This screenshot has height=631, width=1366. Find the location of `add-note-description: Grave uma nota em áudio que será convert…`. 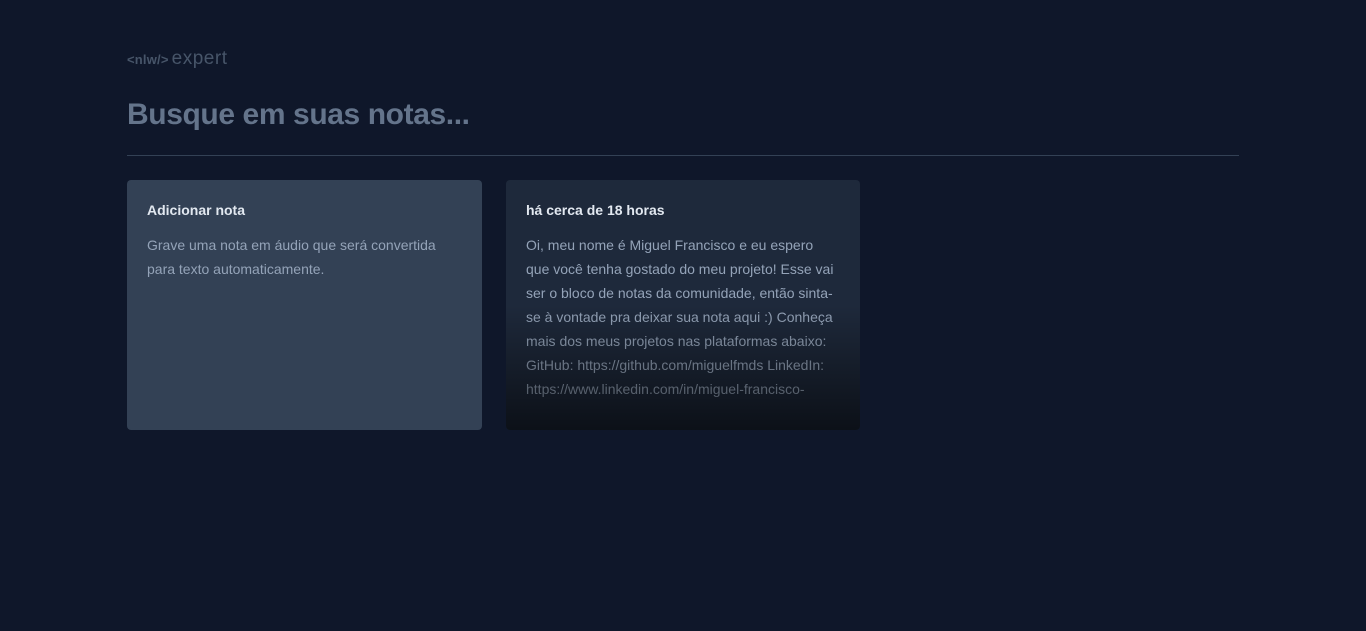

add-note-description: Grave uma nota em áudio que será convert… is located at coordinates (291, 257).